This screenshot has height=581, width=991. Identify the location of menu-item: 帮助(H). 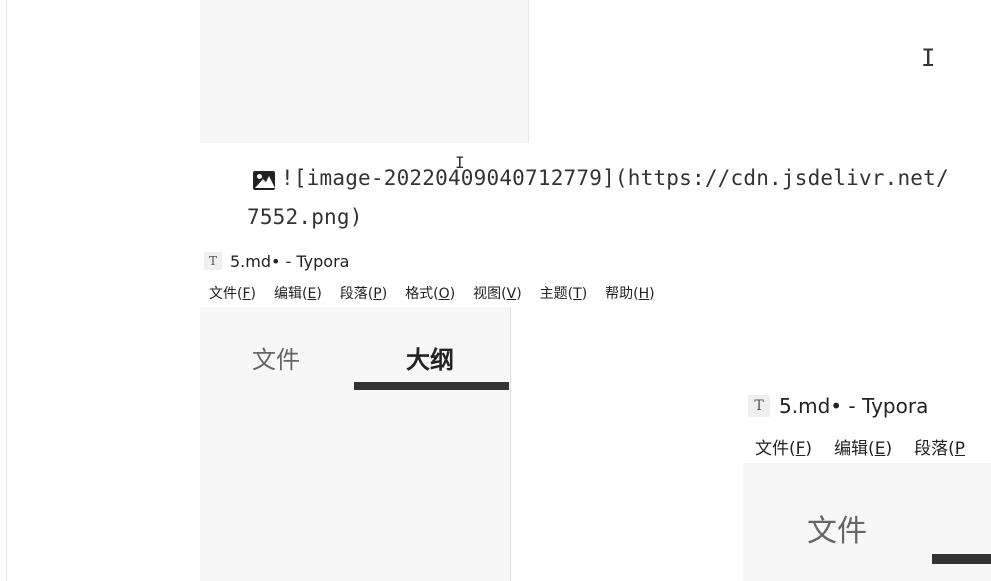
(630, 294).